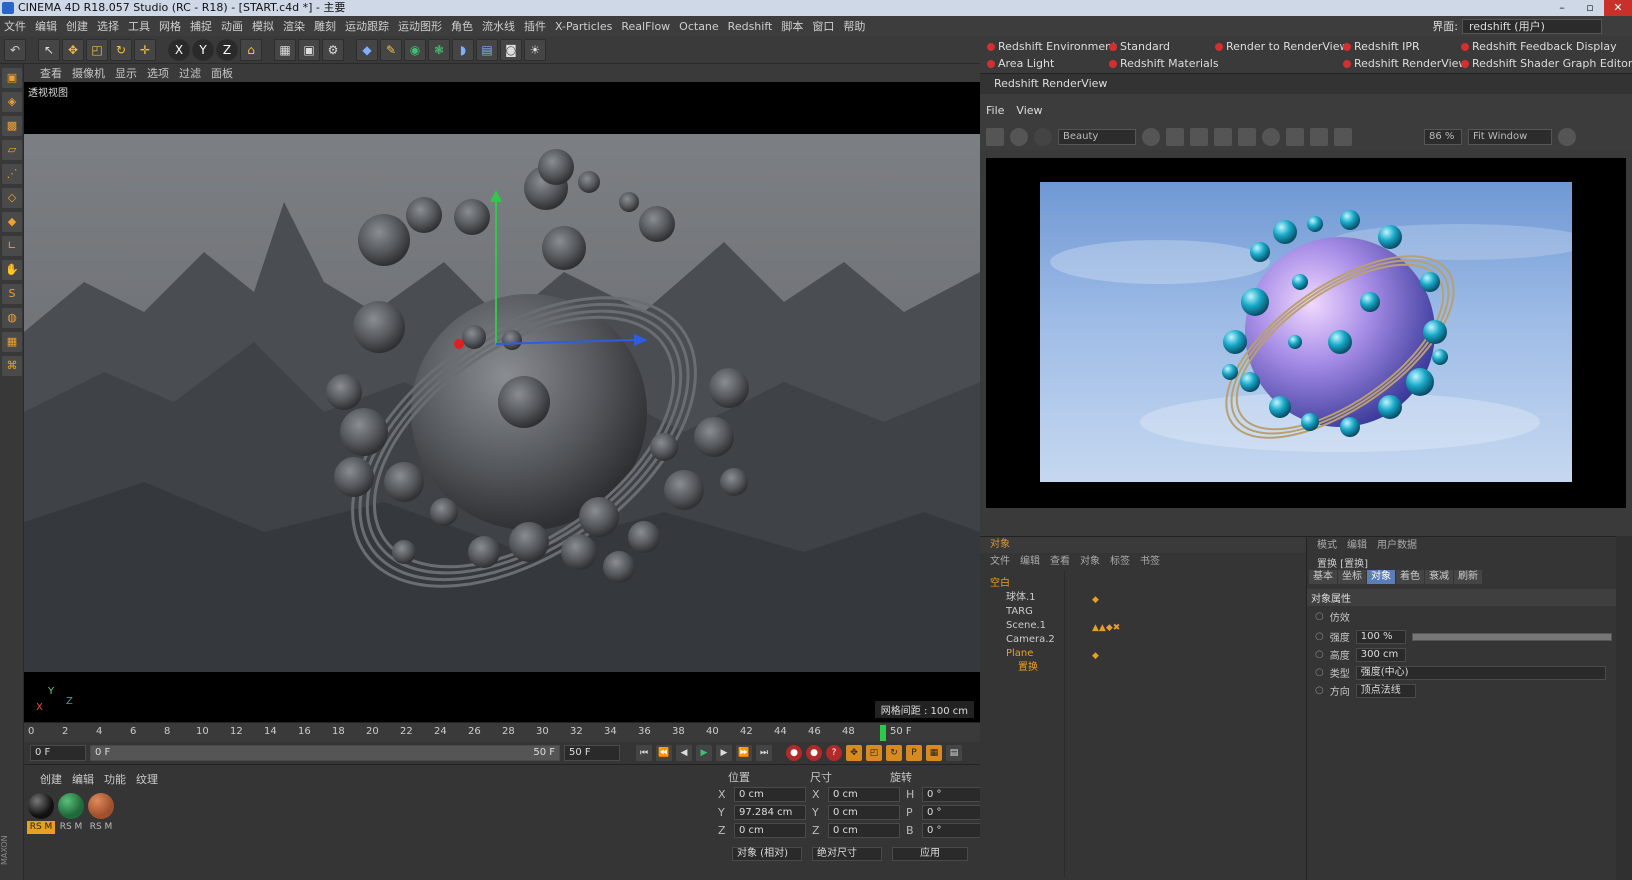 This screenshot has width=1632, height=880. Describe the element at coordinates (15, 26) in the screenshot. I see `menu-item: 文件` at that location.